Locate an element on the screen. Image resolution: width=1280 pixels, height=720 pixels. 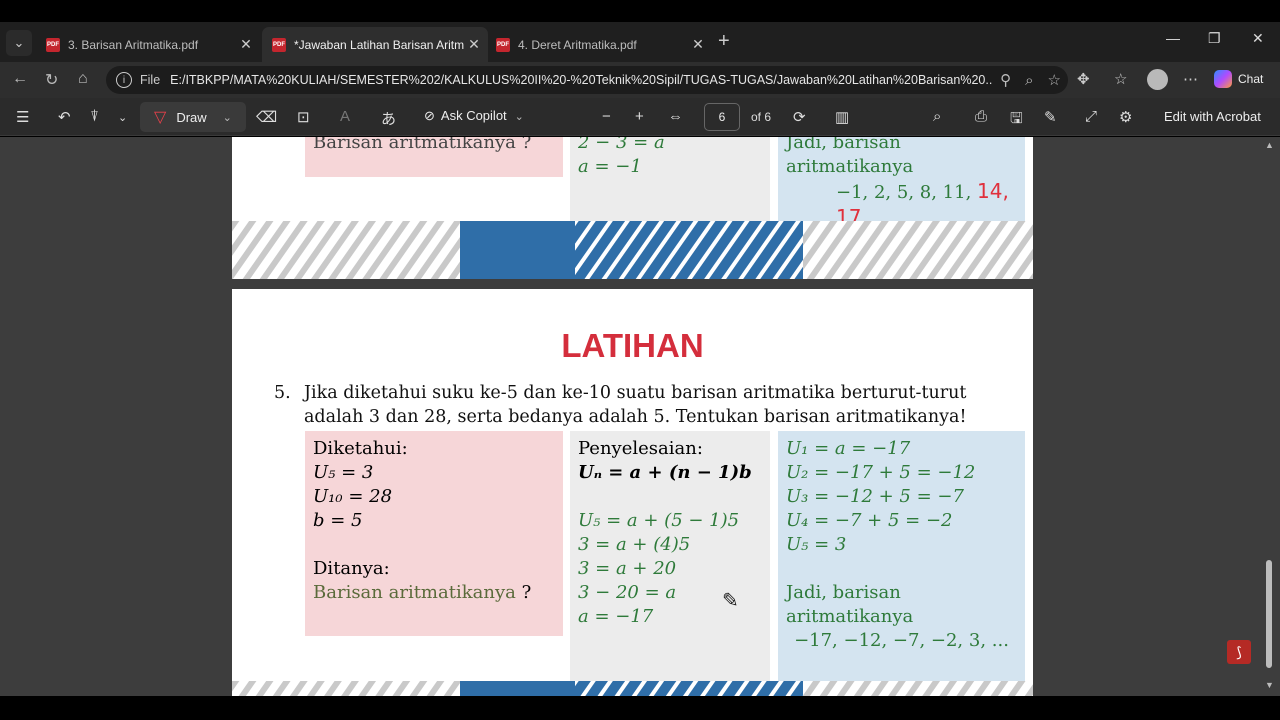
known-label: Diketahui: is located at coordinates (360, 448).